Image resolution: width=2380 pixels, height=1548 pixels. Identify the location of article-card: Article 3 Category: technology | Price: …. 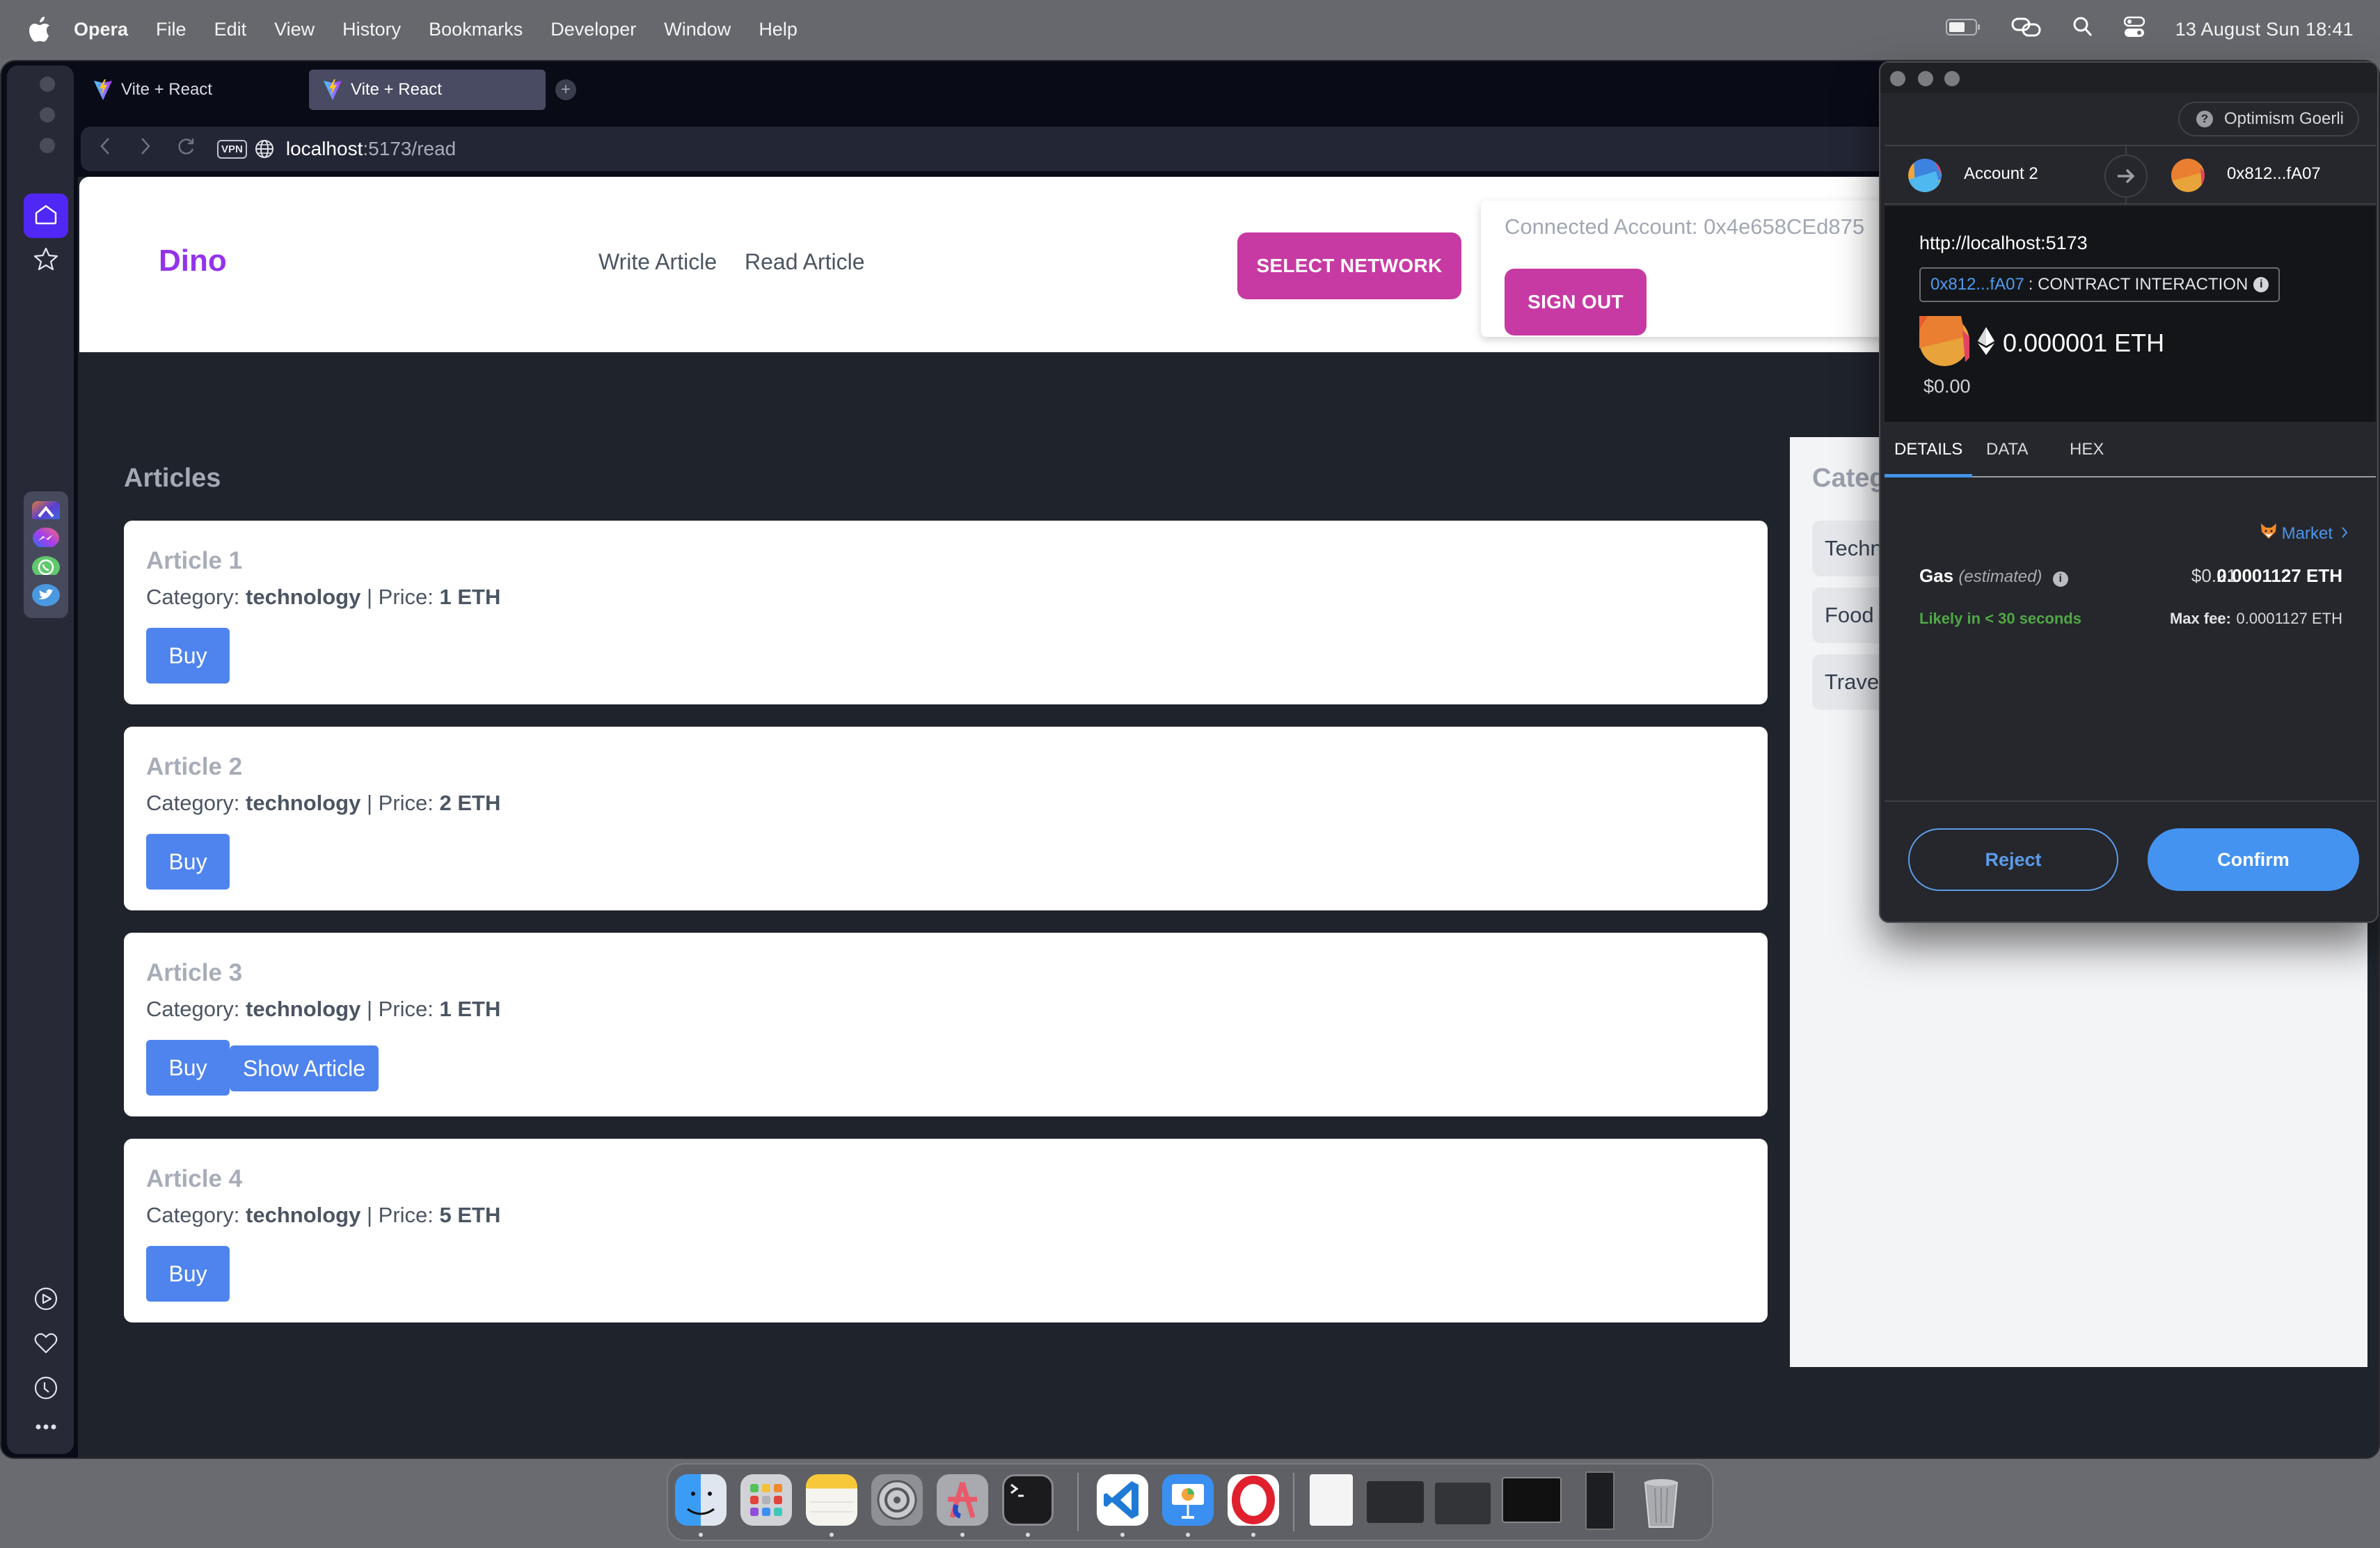
(946, 1024).